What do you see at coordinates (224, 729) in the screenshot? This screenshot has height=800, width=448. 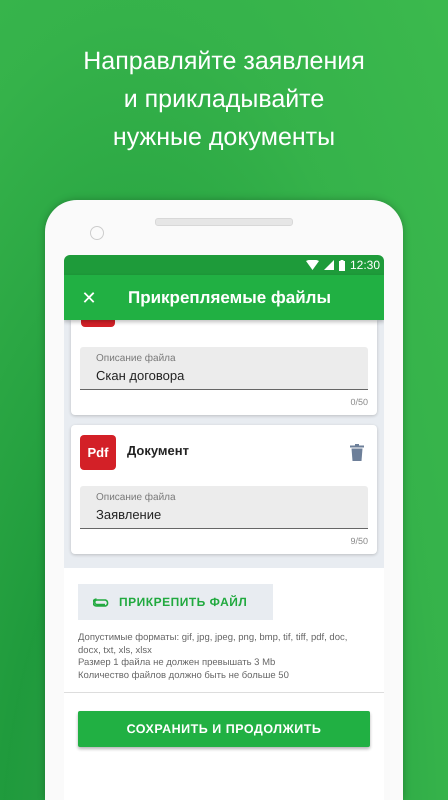 I see `save-continue-button: СОХРАНИТЬ И ПРОДОЛЖИТЬ` at bounding box center [224, 729].